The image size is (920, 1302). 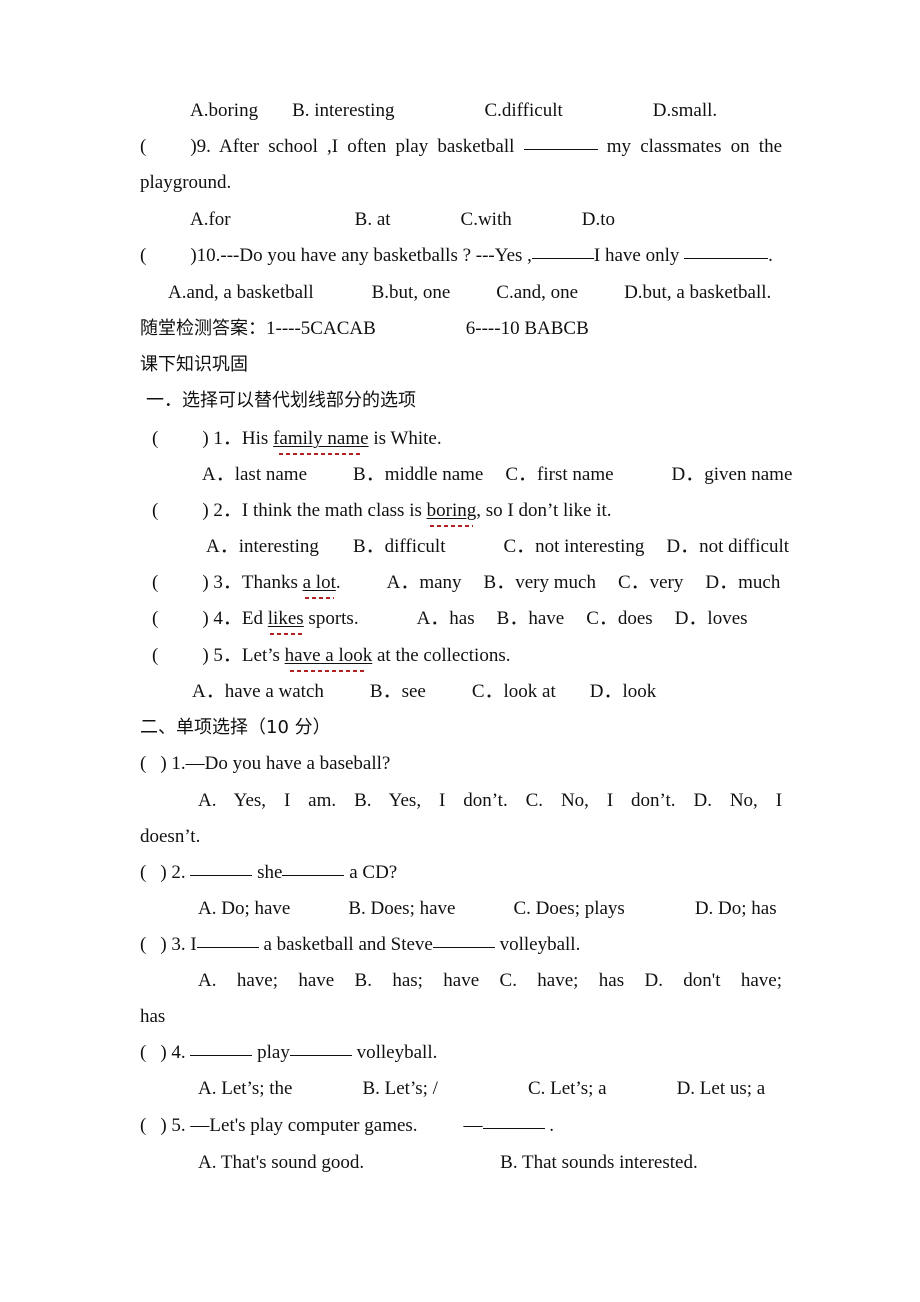 What do you see at coordinates (461, 873) in the screenshot?
I see `s2-q2-stem: () 2. she a CD?` at bounding box center [461, 873].